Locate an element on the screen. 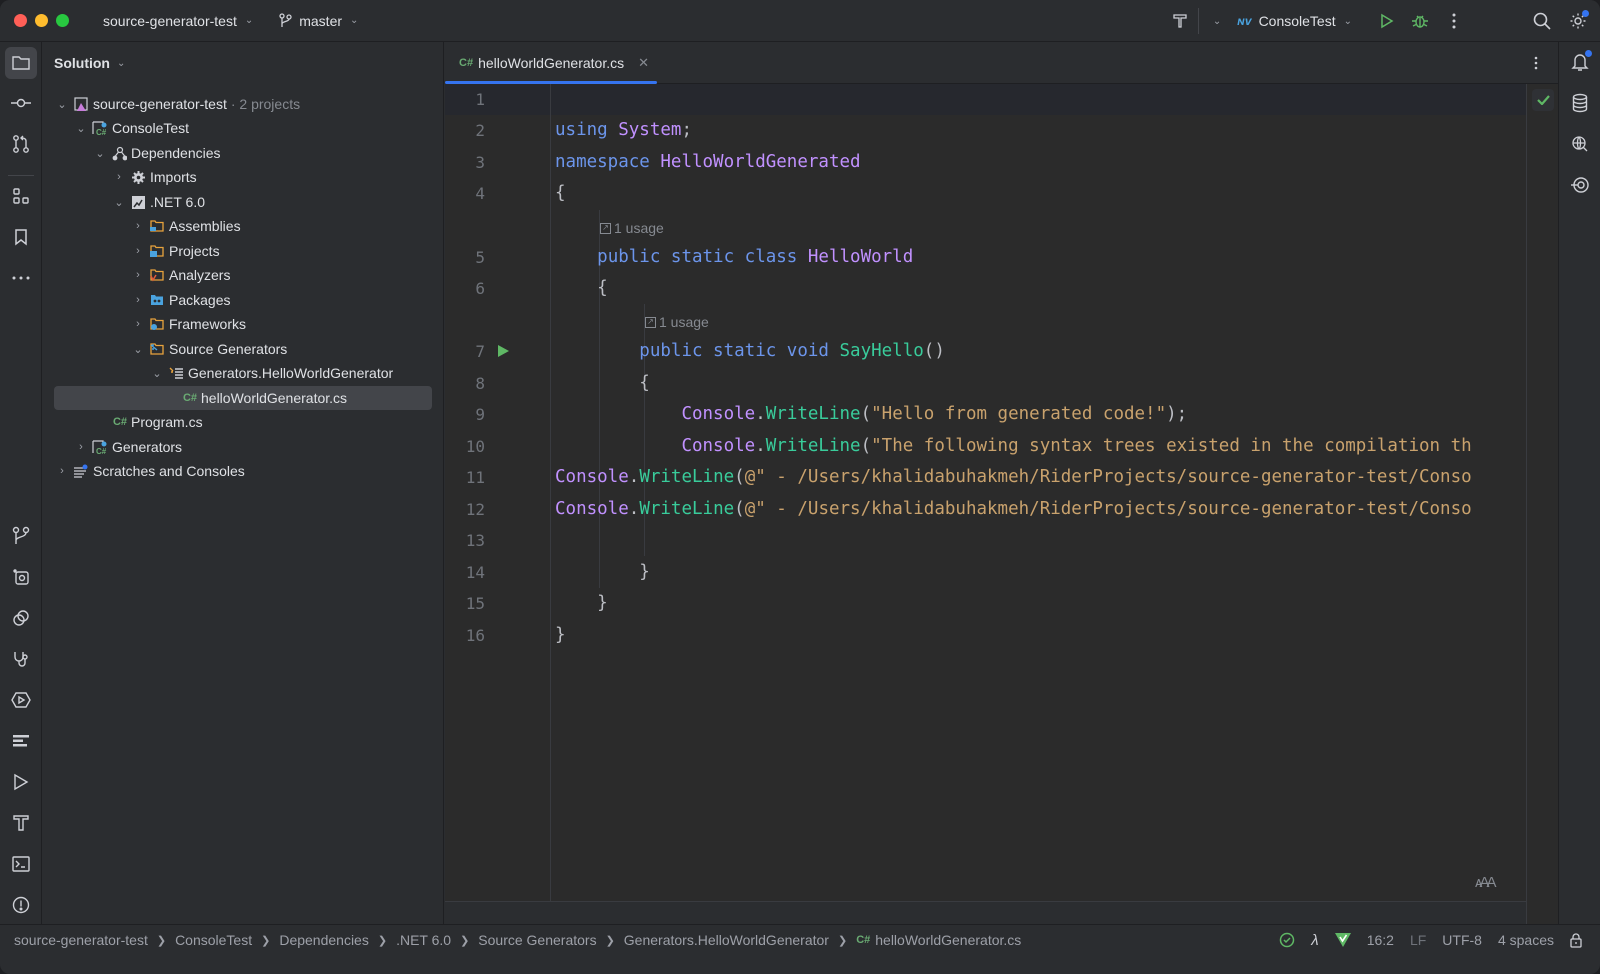 The width and height of the screenshot is (1600, 974). line-separator: LF is located at coordinates (1418, 940).